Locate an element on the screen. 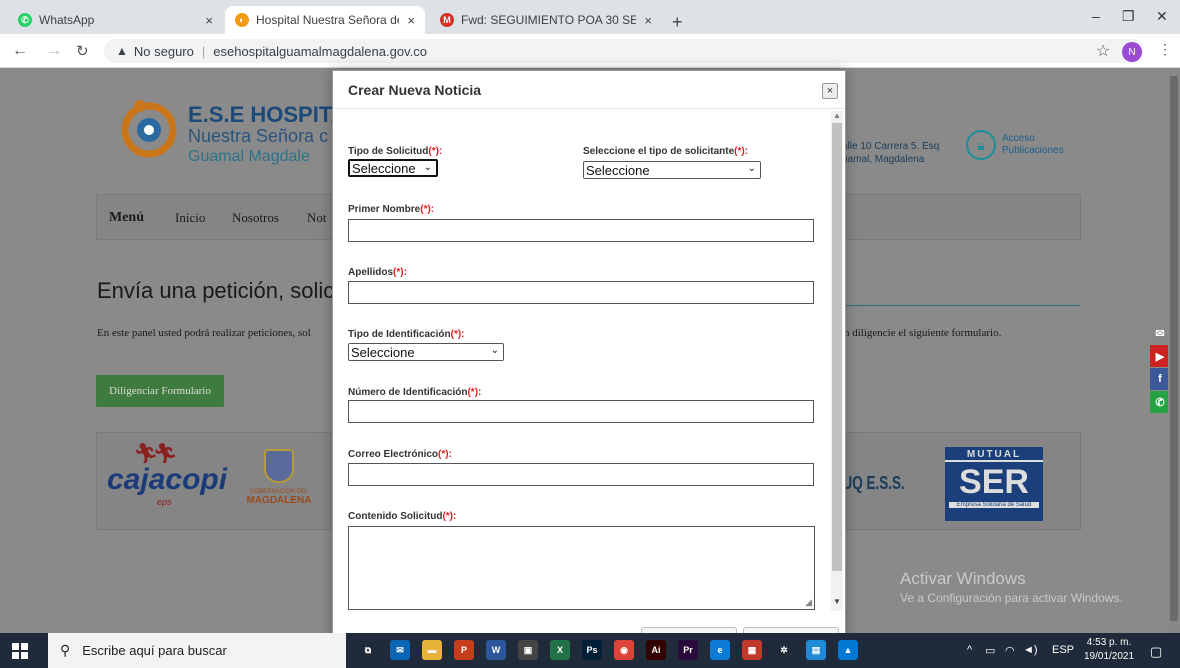 This screenshot has width=1180, height=668. illustrator-icon: Ai is located at coordinates (656, 650).